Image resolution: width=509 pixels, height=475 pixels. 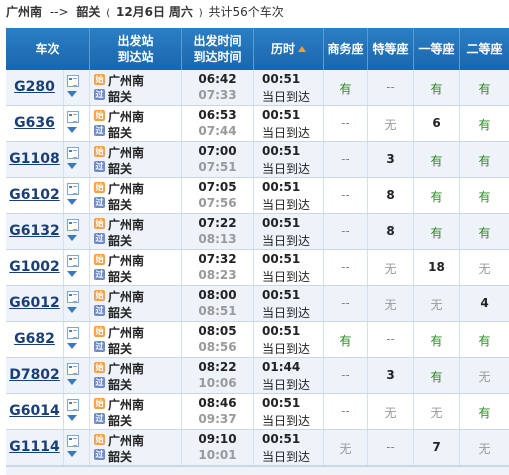 I want to click on table-row: G1114 始广州南过韶关 09:10 10:01 00:51 当日到达 无 -- 7 无, so click(x=257, y=448).